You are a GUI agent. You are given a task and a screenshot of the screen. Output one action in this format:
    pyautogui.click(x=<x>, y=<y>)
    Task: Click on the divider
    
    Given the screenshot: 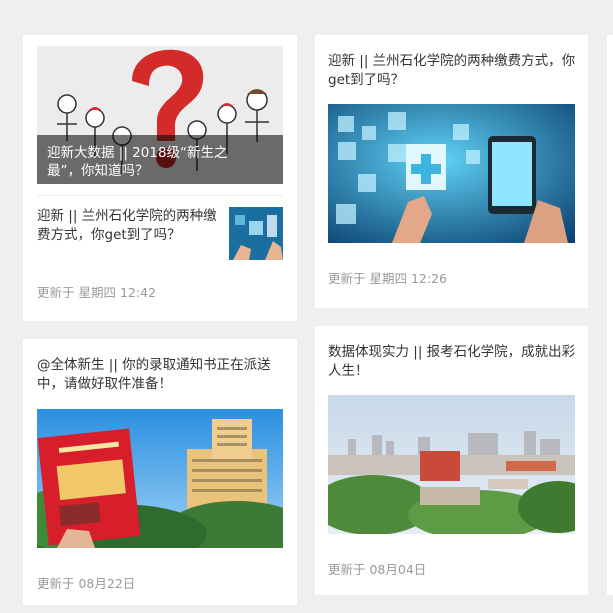 What is the action you would take?
    pyautogui.click(x=160, y=195)
    